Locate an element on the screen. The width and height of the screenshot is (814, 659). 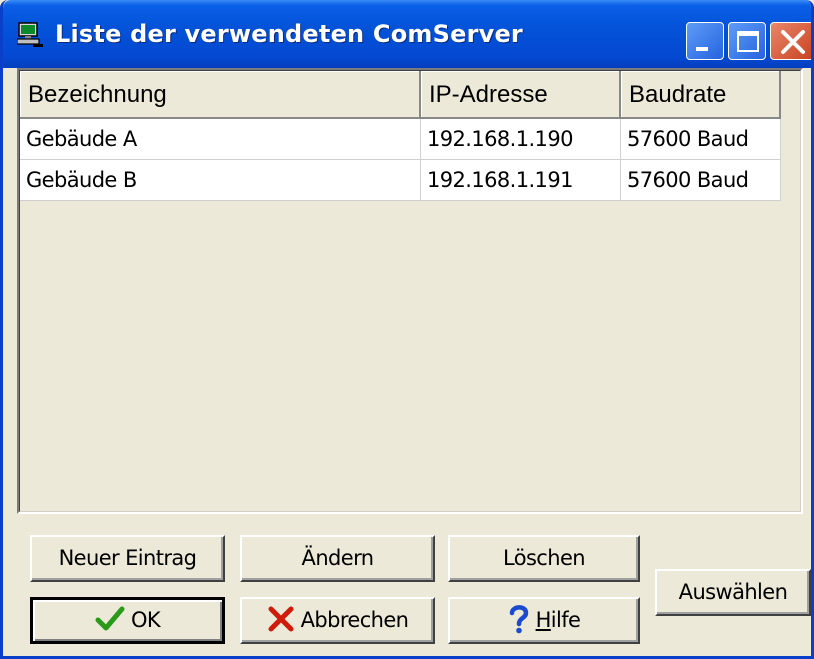
question-mark-icon is located at coordinates (518, 619).